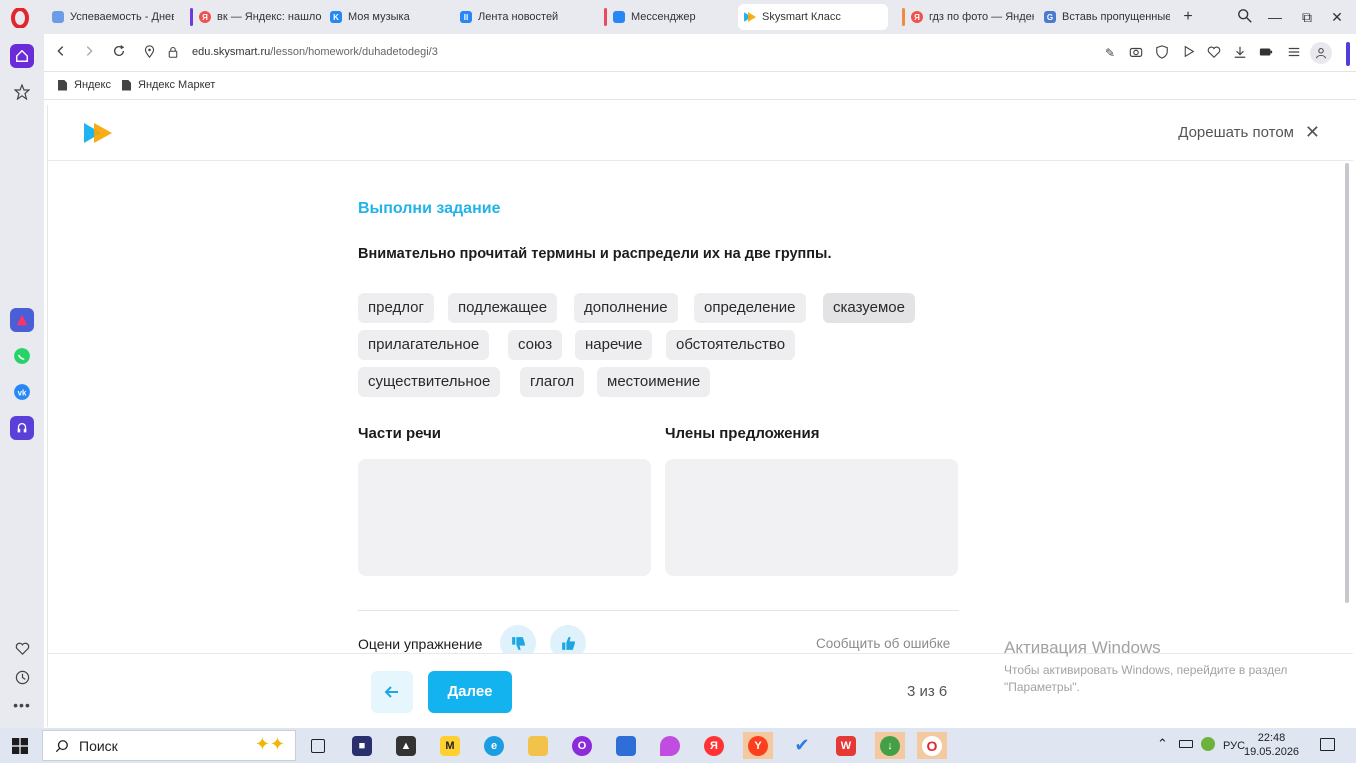 The height and width of the screenshot is (763, 1356). I want to click on tab-label: Успеваемость - Дневн, so click(122, 17).